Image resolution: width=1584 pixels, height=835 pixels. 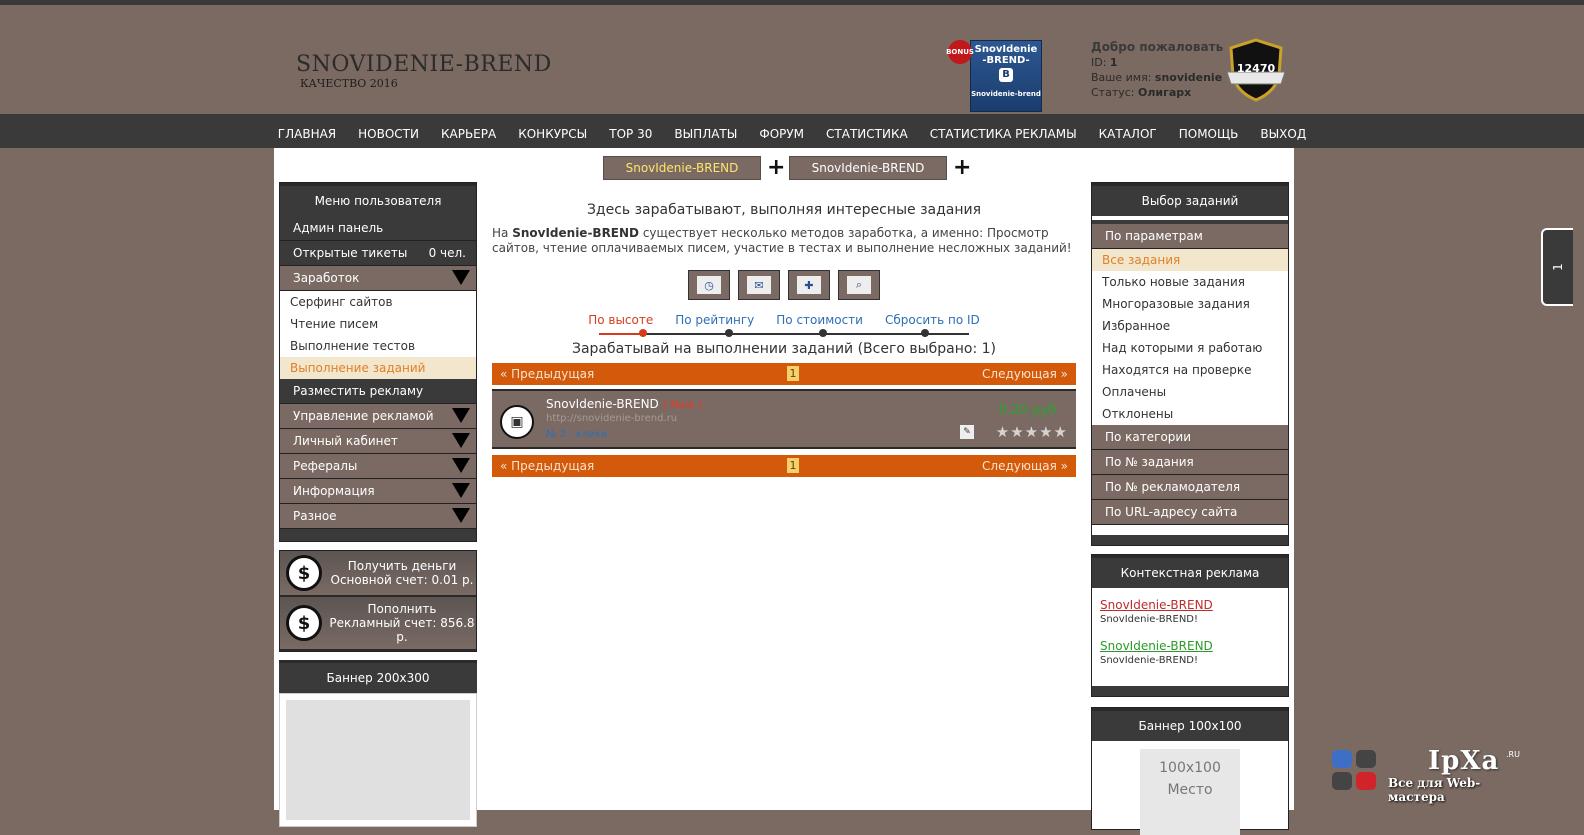 What do you see at coordinates (1256, 71) in the screenshot?
I see `shield-icon: 12470` at bounding box center [1256, 71].